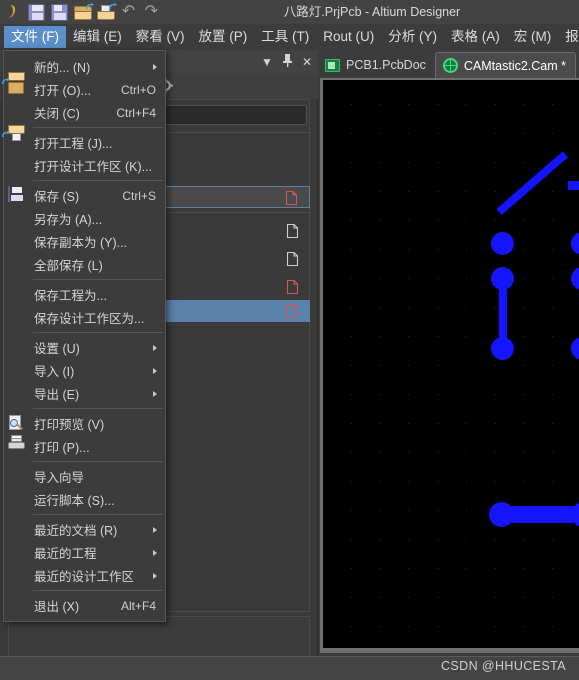 The width and height of the screenshot is (579, 680). Describe the element at coordinates (84, 423) in the screenshot. I see `menu-item-print-preview: 打印预览 (V)` at that location.